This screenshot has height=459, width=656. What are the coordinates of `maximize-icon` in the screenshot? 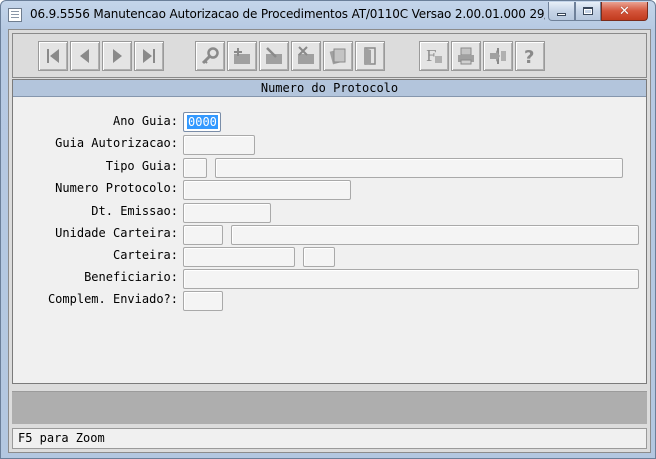 It's located at (588, 11).